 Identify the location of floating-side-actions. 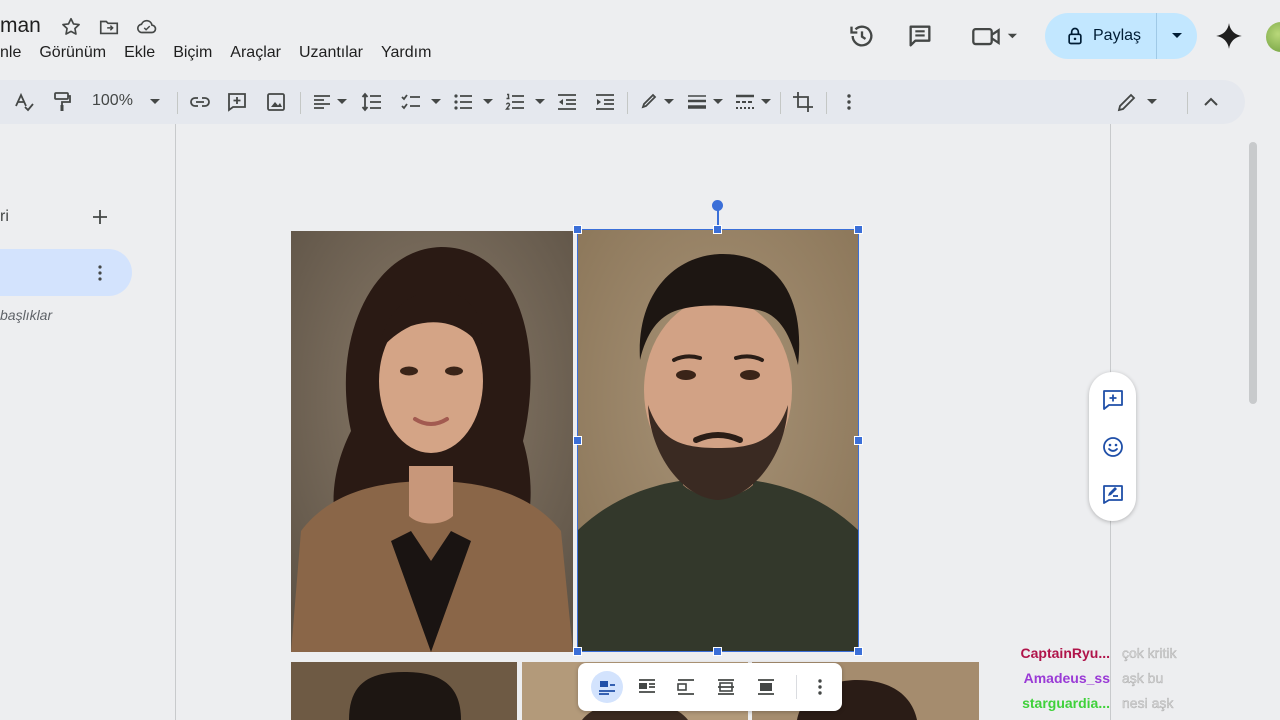
(1112, 446).